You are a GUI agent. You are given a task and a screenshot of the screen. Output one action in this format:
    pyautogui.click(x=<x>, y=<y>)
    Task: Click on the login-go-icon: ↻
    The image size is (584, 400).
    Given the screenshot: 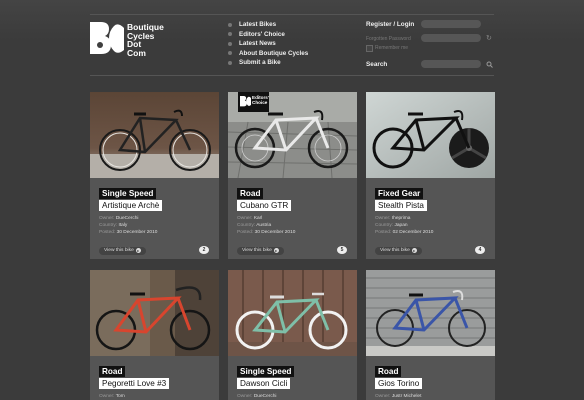 What is the action you would take?
    pyautogui.click(x=489, y=38)
    